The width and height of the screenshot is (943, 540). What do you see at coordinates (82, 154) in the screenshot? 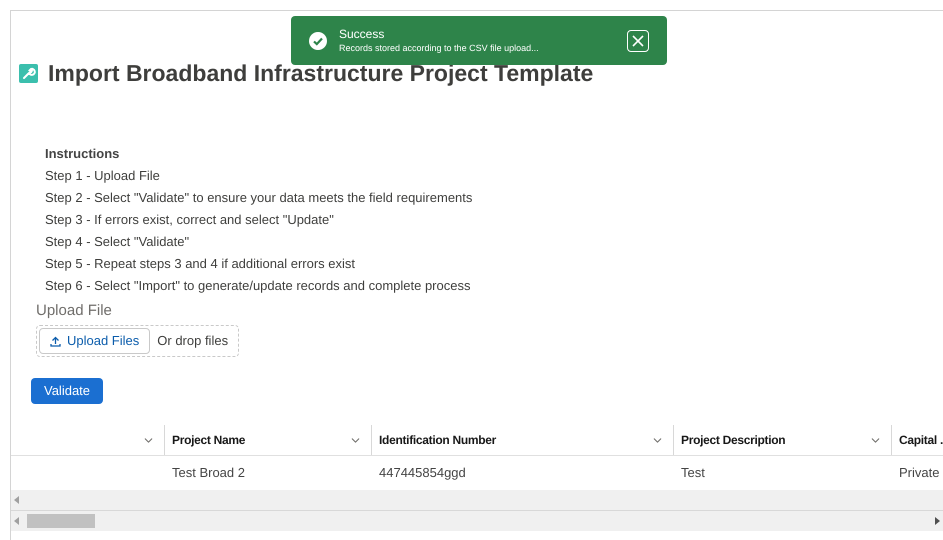
I see `instructions-heading: Instructions` at bounding box center [82, 154].